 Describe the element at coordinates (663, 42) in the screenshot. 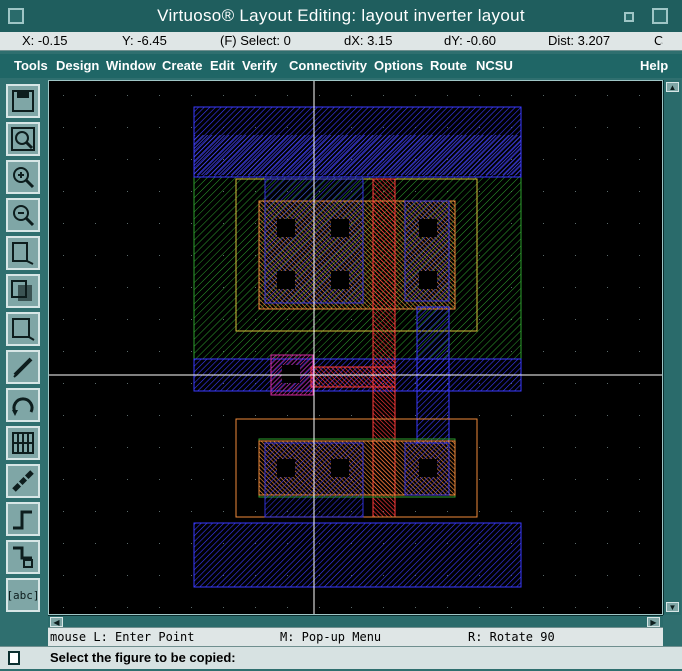

I see `window-number-badge: 2` at that location.